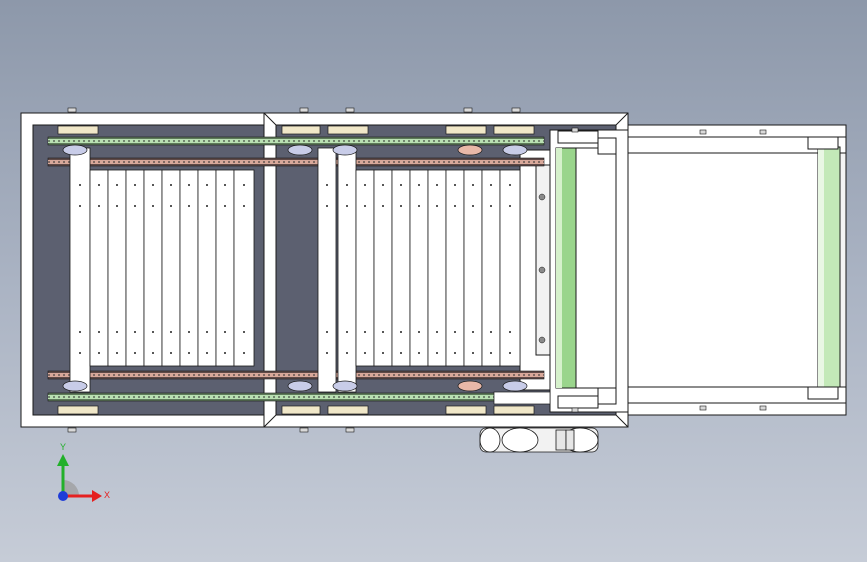 Image resolution: width=867 pixels, height=562 pixels. What do you see at coordinates (63, 496) in the screenshot?
I see `z-axis-origin-icon` at bounding box center [63, 496].